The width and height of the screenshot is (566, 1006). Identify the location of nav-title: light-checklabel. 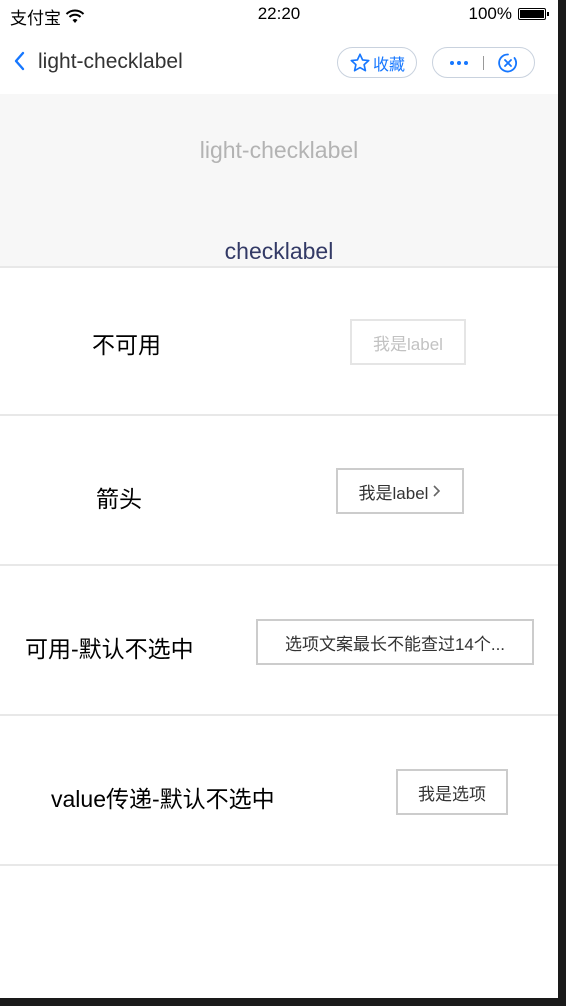
(110, 61).